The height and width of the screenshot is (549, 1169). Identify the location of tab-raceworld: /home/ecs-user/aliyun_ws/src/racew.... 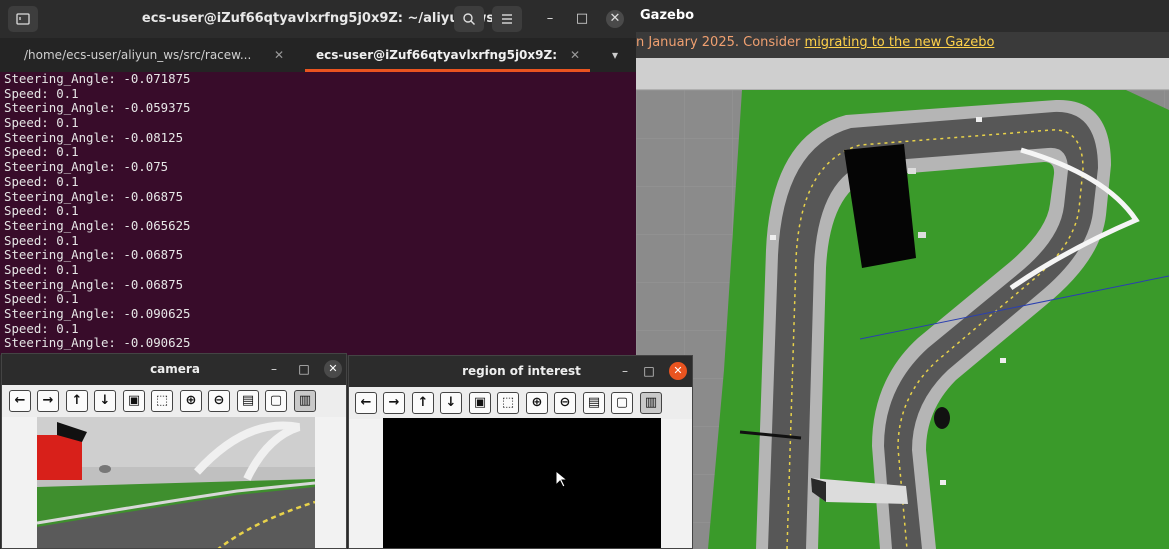
(144, 55).